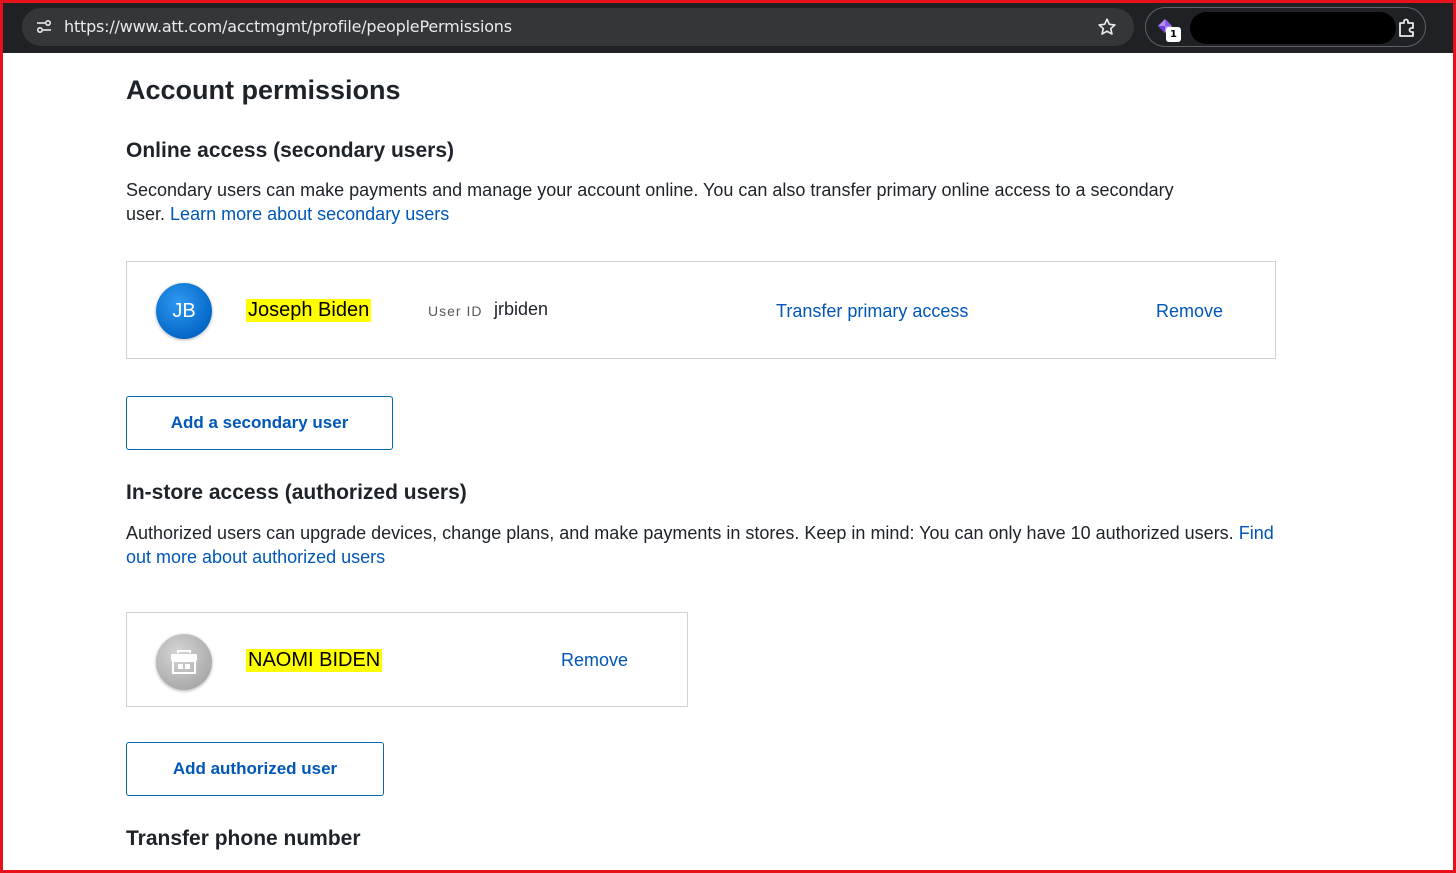 The image size is (1456, 873). What do you see at coordinates (1107, 27) in the screenshot?
I see `bookmark-star-icon` at bounding box center [1107, 27].